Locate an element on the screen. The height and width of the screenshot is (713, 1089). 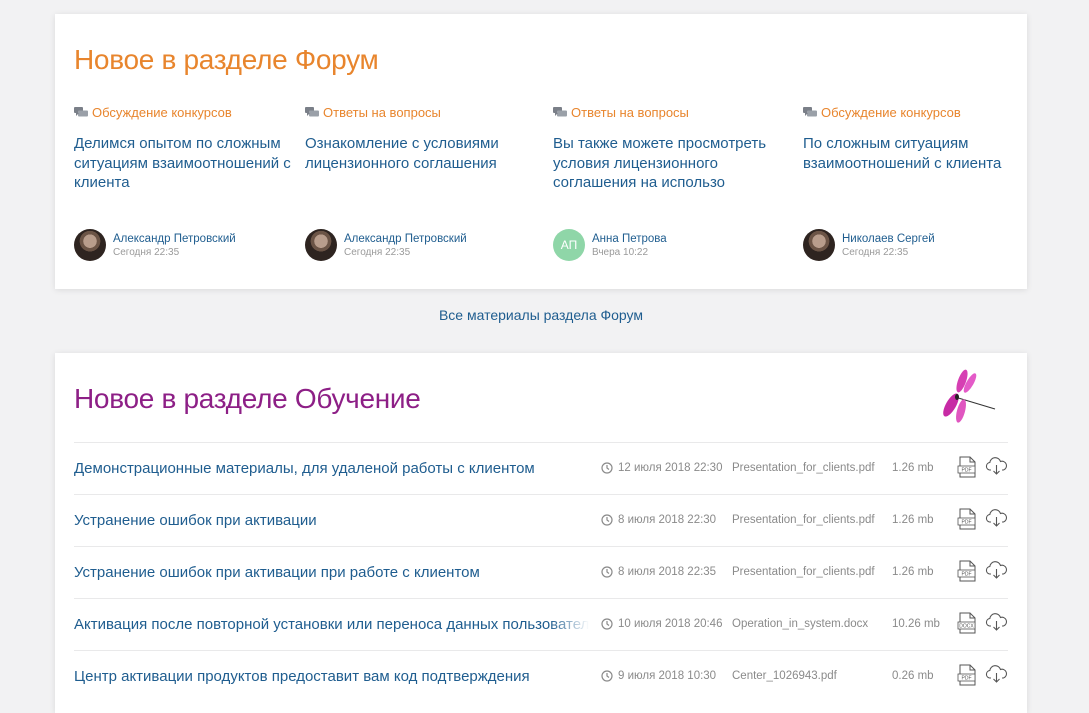
forum-post-author: Николаев Сергей Сегодня 22:35 is located at coordinates (918, 245).